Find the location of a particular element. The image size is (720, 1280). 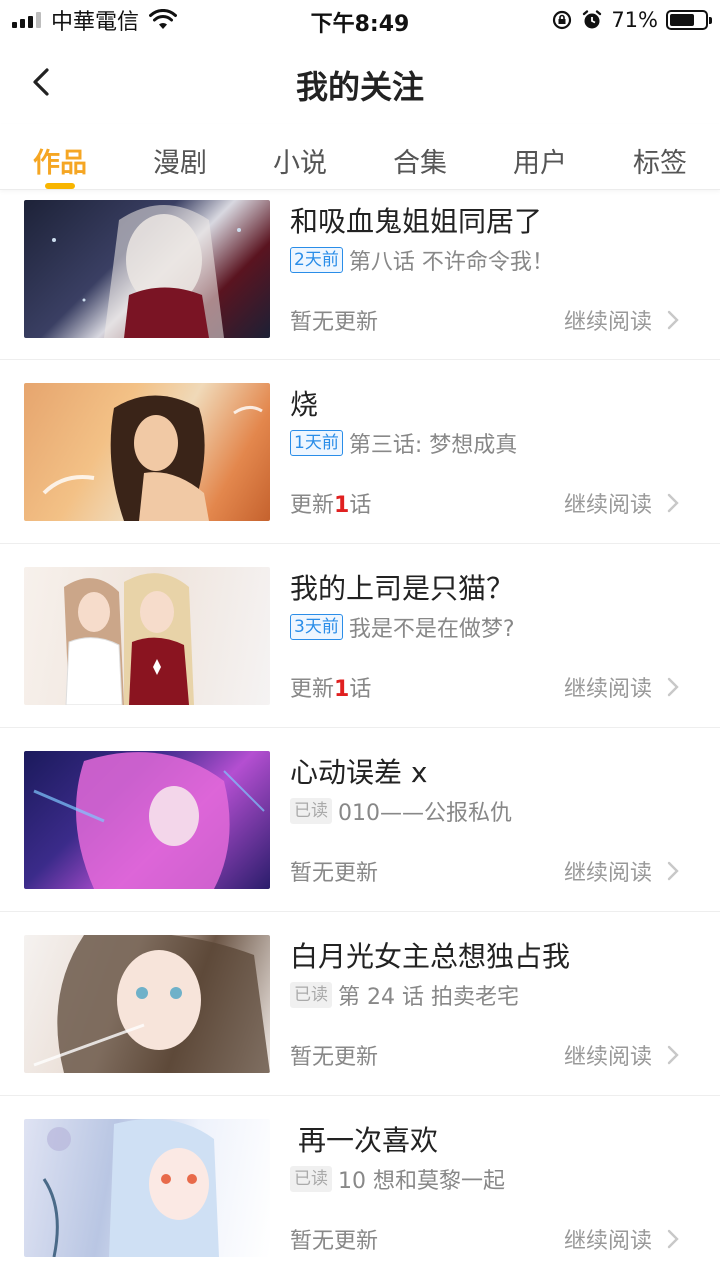

item-title: 我的上司是只猫？ is located at coordinates (402, 587).